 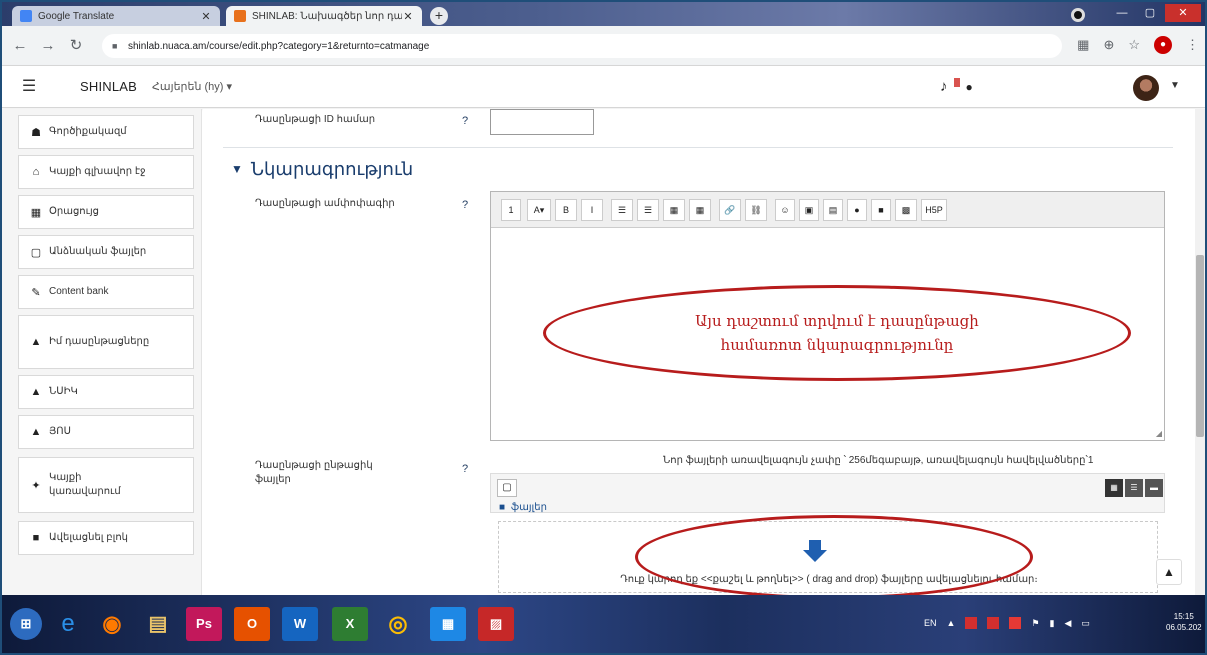 What do you see at coordinates (106, 172) in the screenshot?
I see `sidebar-item-site-home: ⌂ Կայքի գլխավոր էջ` at bounding box center [106, 172].